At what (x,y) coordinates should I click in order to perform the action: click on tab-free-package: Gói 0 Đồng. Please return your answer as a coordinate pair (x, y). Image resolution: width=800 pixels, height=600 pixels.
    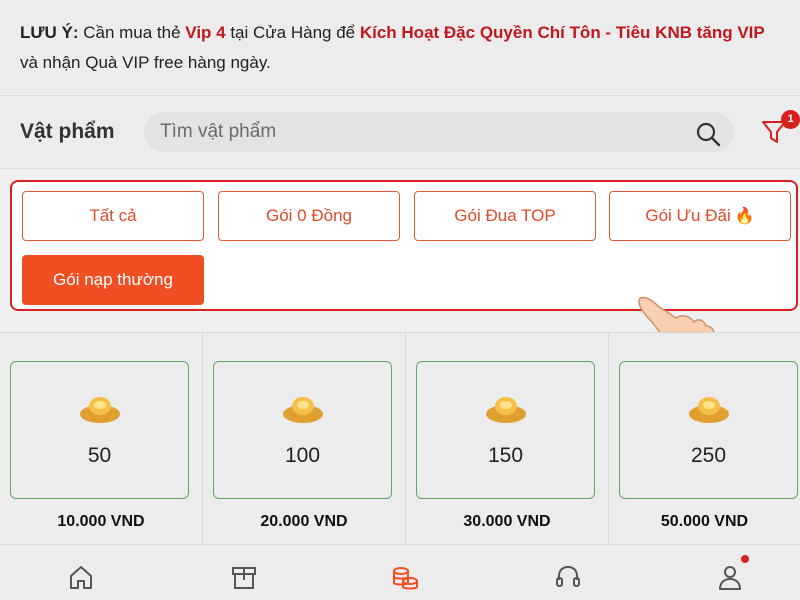
    Looking at the image, I should click on (309, 216).